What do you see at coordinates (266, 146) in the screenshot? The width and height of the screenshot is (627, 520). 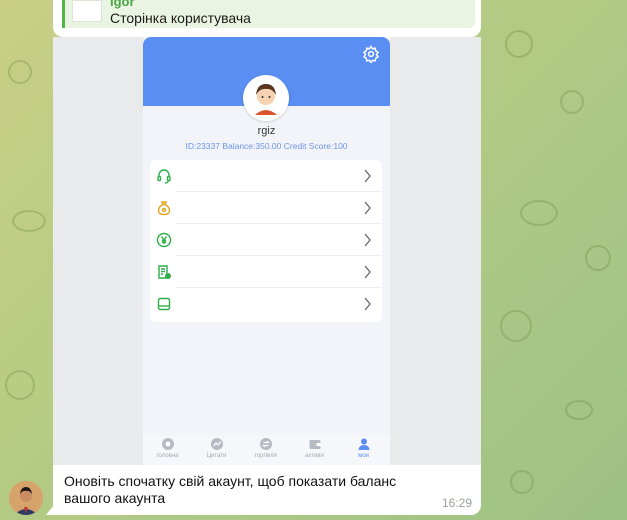 I see `account-stats: ID:23337 Balance:350.00 Credit Score:100` at bounding box center [266, 146].